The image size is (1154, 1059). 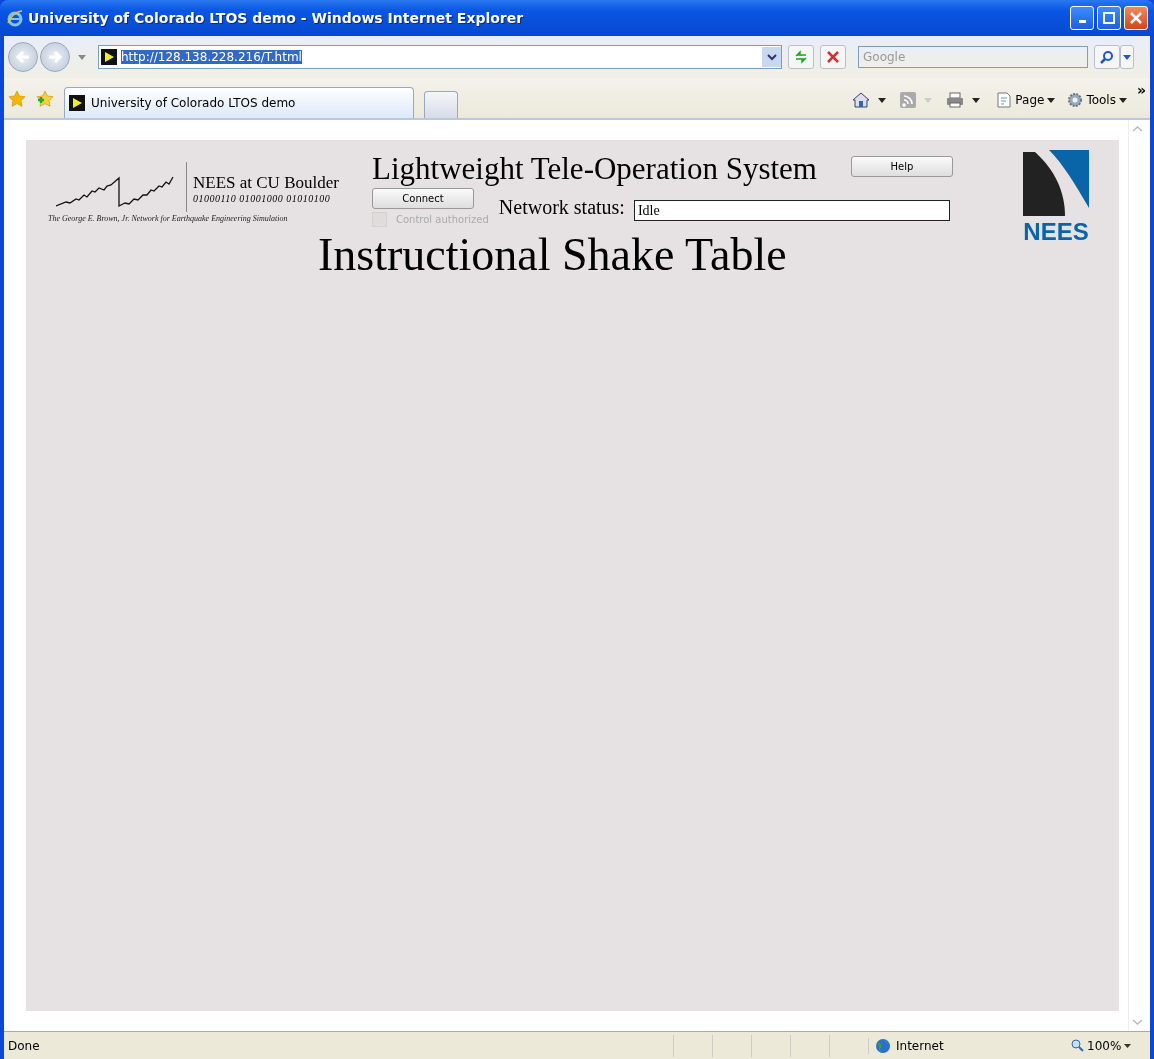 What do you see at coordinates (45, 99) in the screenshot?
I see `add-favorite-icon` at bounding box center [45, 99].